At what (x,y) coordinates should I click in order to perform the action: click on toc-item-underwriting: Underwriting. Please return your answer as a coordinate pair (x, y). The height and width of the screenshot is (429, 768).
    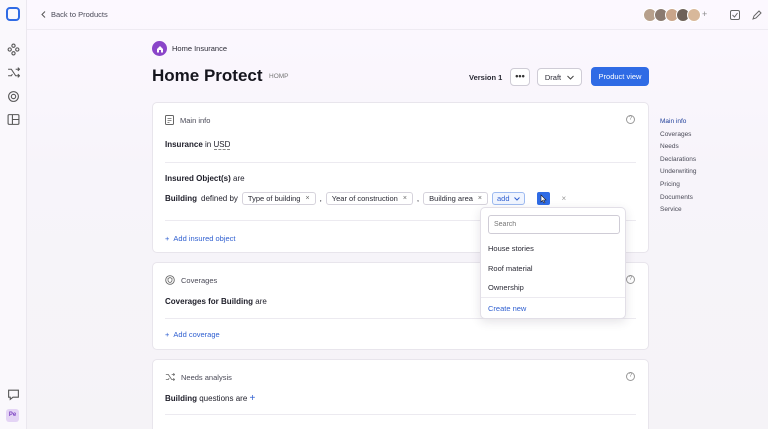
    Looking at the image, I should click on (678, 172).